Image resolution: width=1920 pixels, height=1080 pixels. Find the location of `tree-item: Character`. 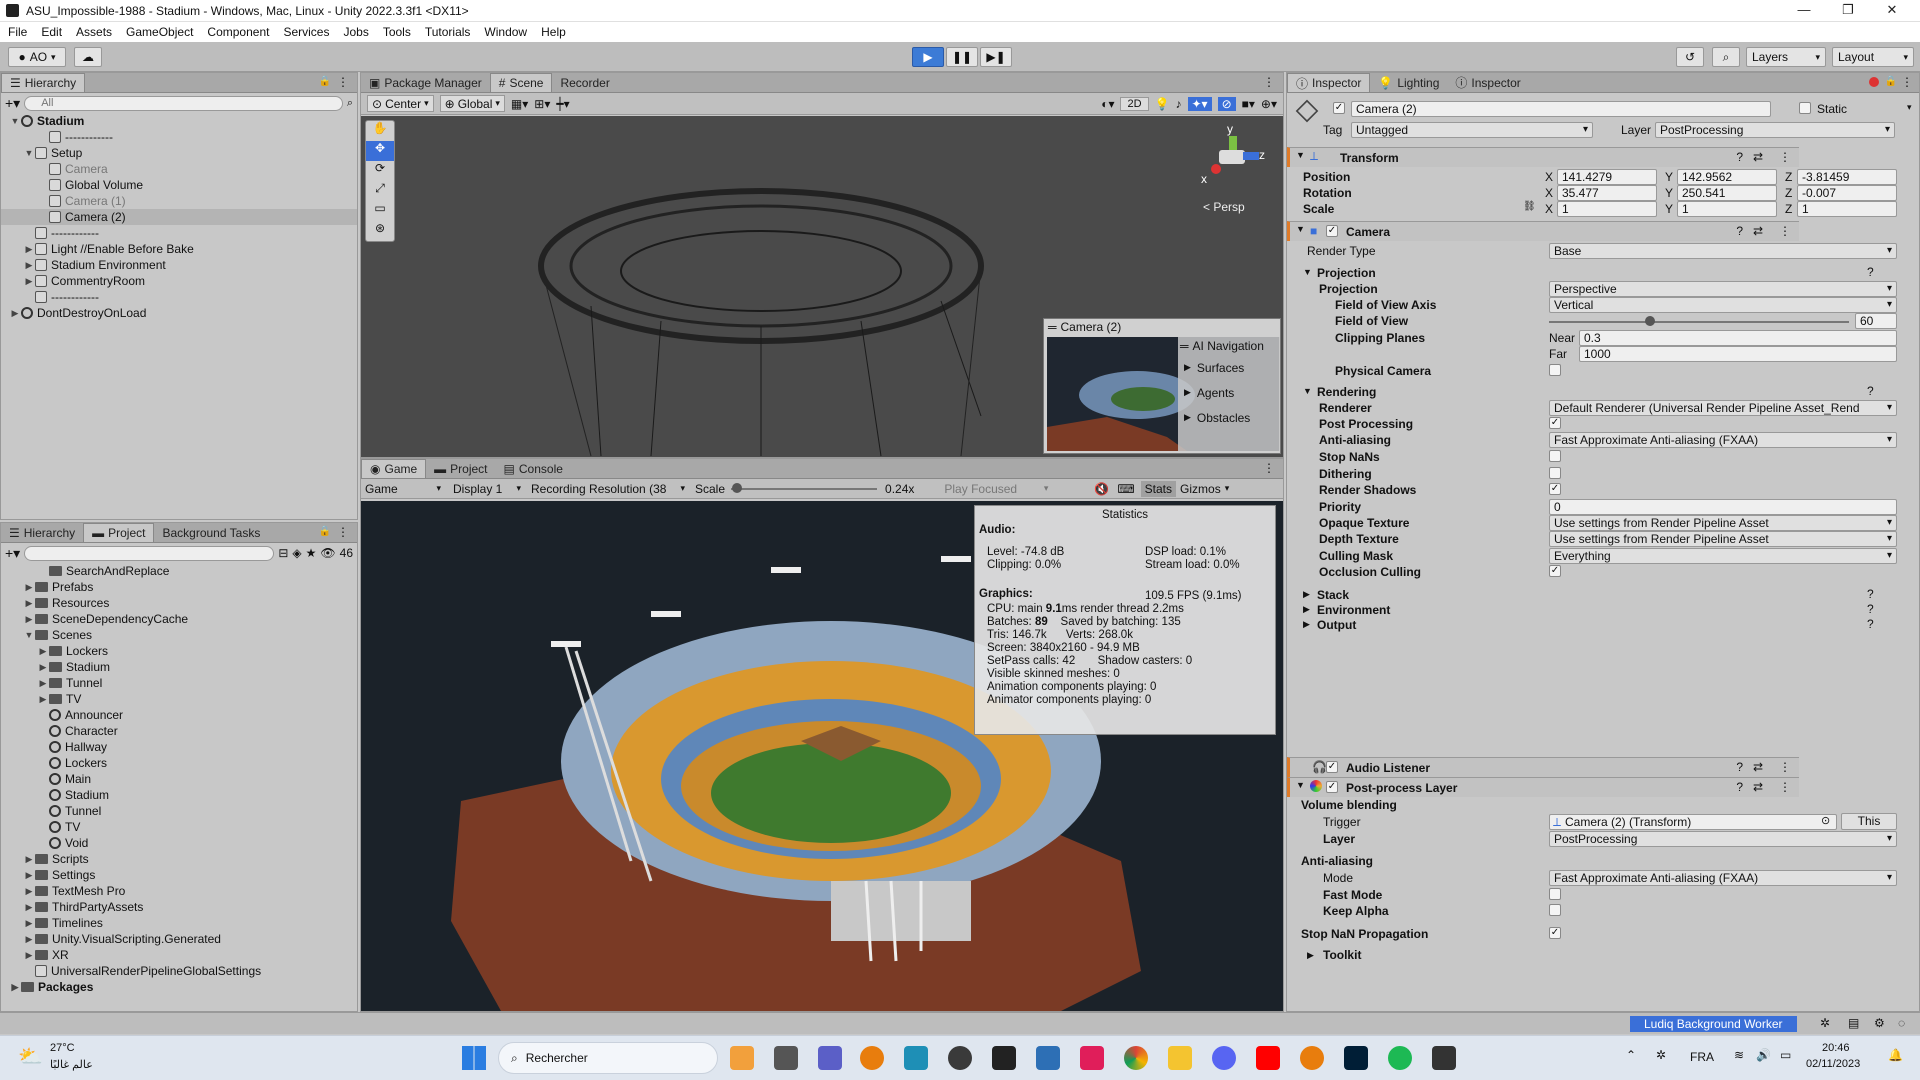

tree-item: Character is located at coordinates (179, 731).